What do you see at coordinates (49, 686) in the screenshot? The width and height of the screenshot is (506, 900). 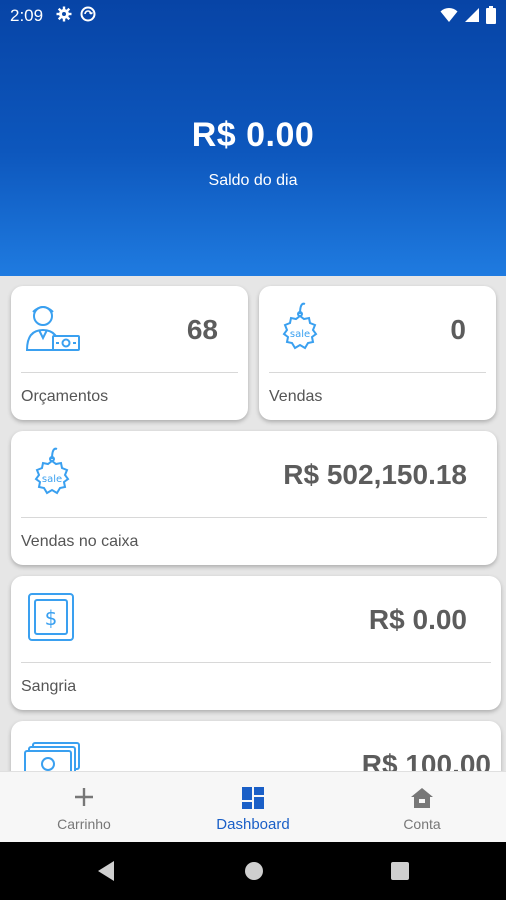 I see `sangria-label: Sangria` at bounding box center [49, 686].